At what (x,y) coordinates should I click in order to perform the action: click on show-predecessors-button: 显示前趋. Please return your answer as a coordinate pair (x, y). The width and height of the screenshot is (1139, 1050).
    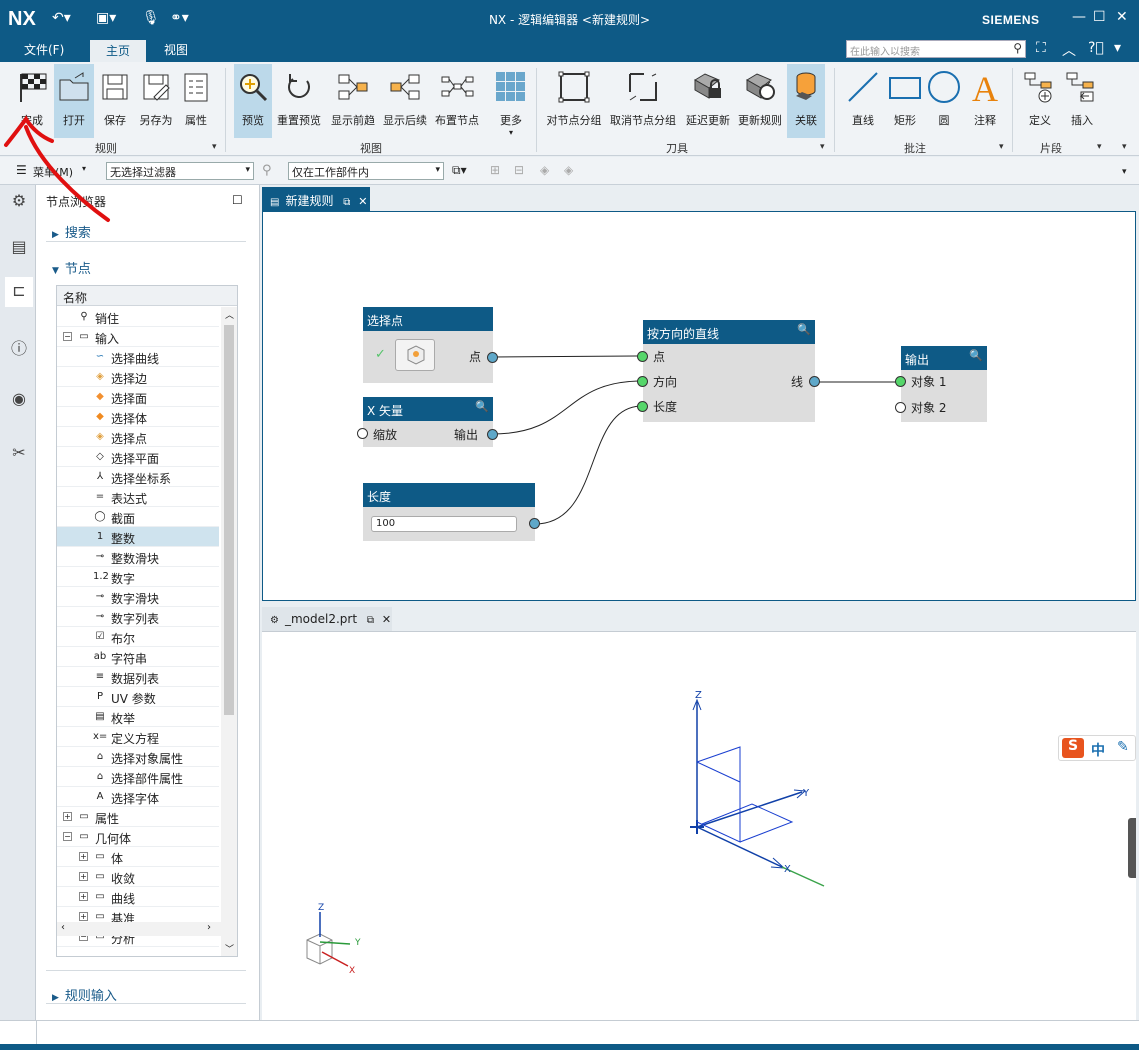
    Looking at the image, I should click on (353, 101).